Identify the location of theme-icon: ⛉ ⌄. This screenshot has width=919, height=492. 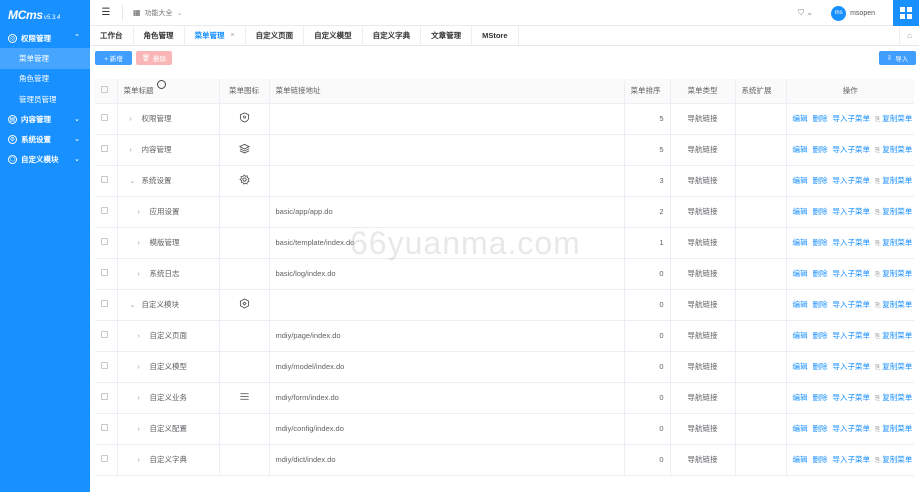
(805, 13).